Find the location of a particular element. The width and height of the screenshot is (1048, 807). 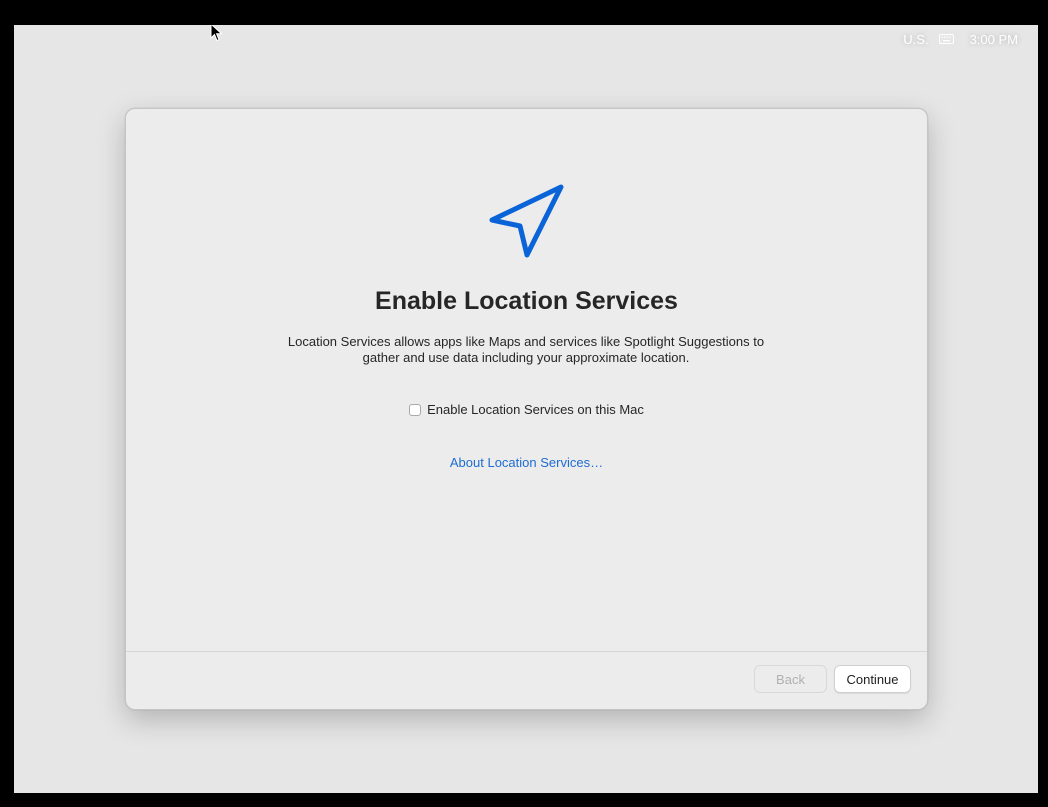

back-button: Back is located at coordinates (790, 679).